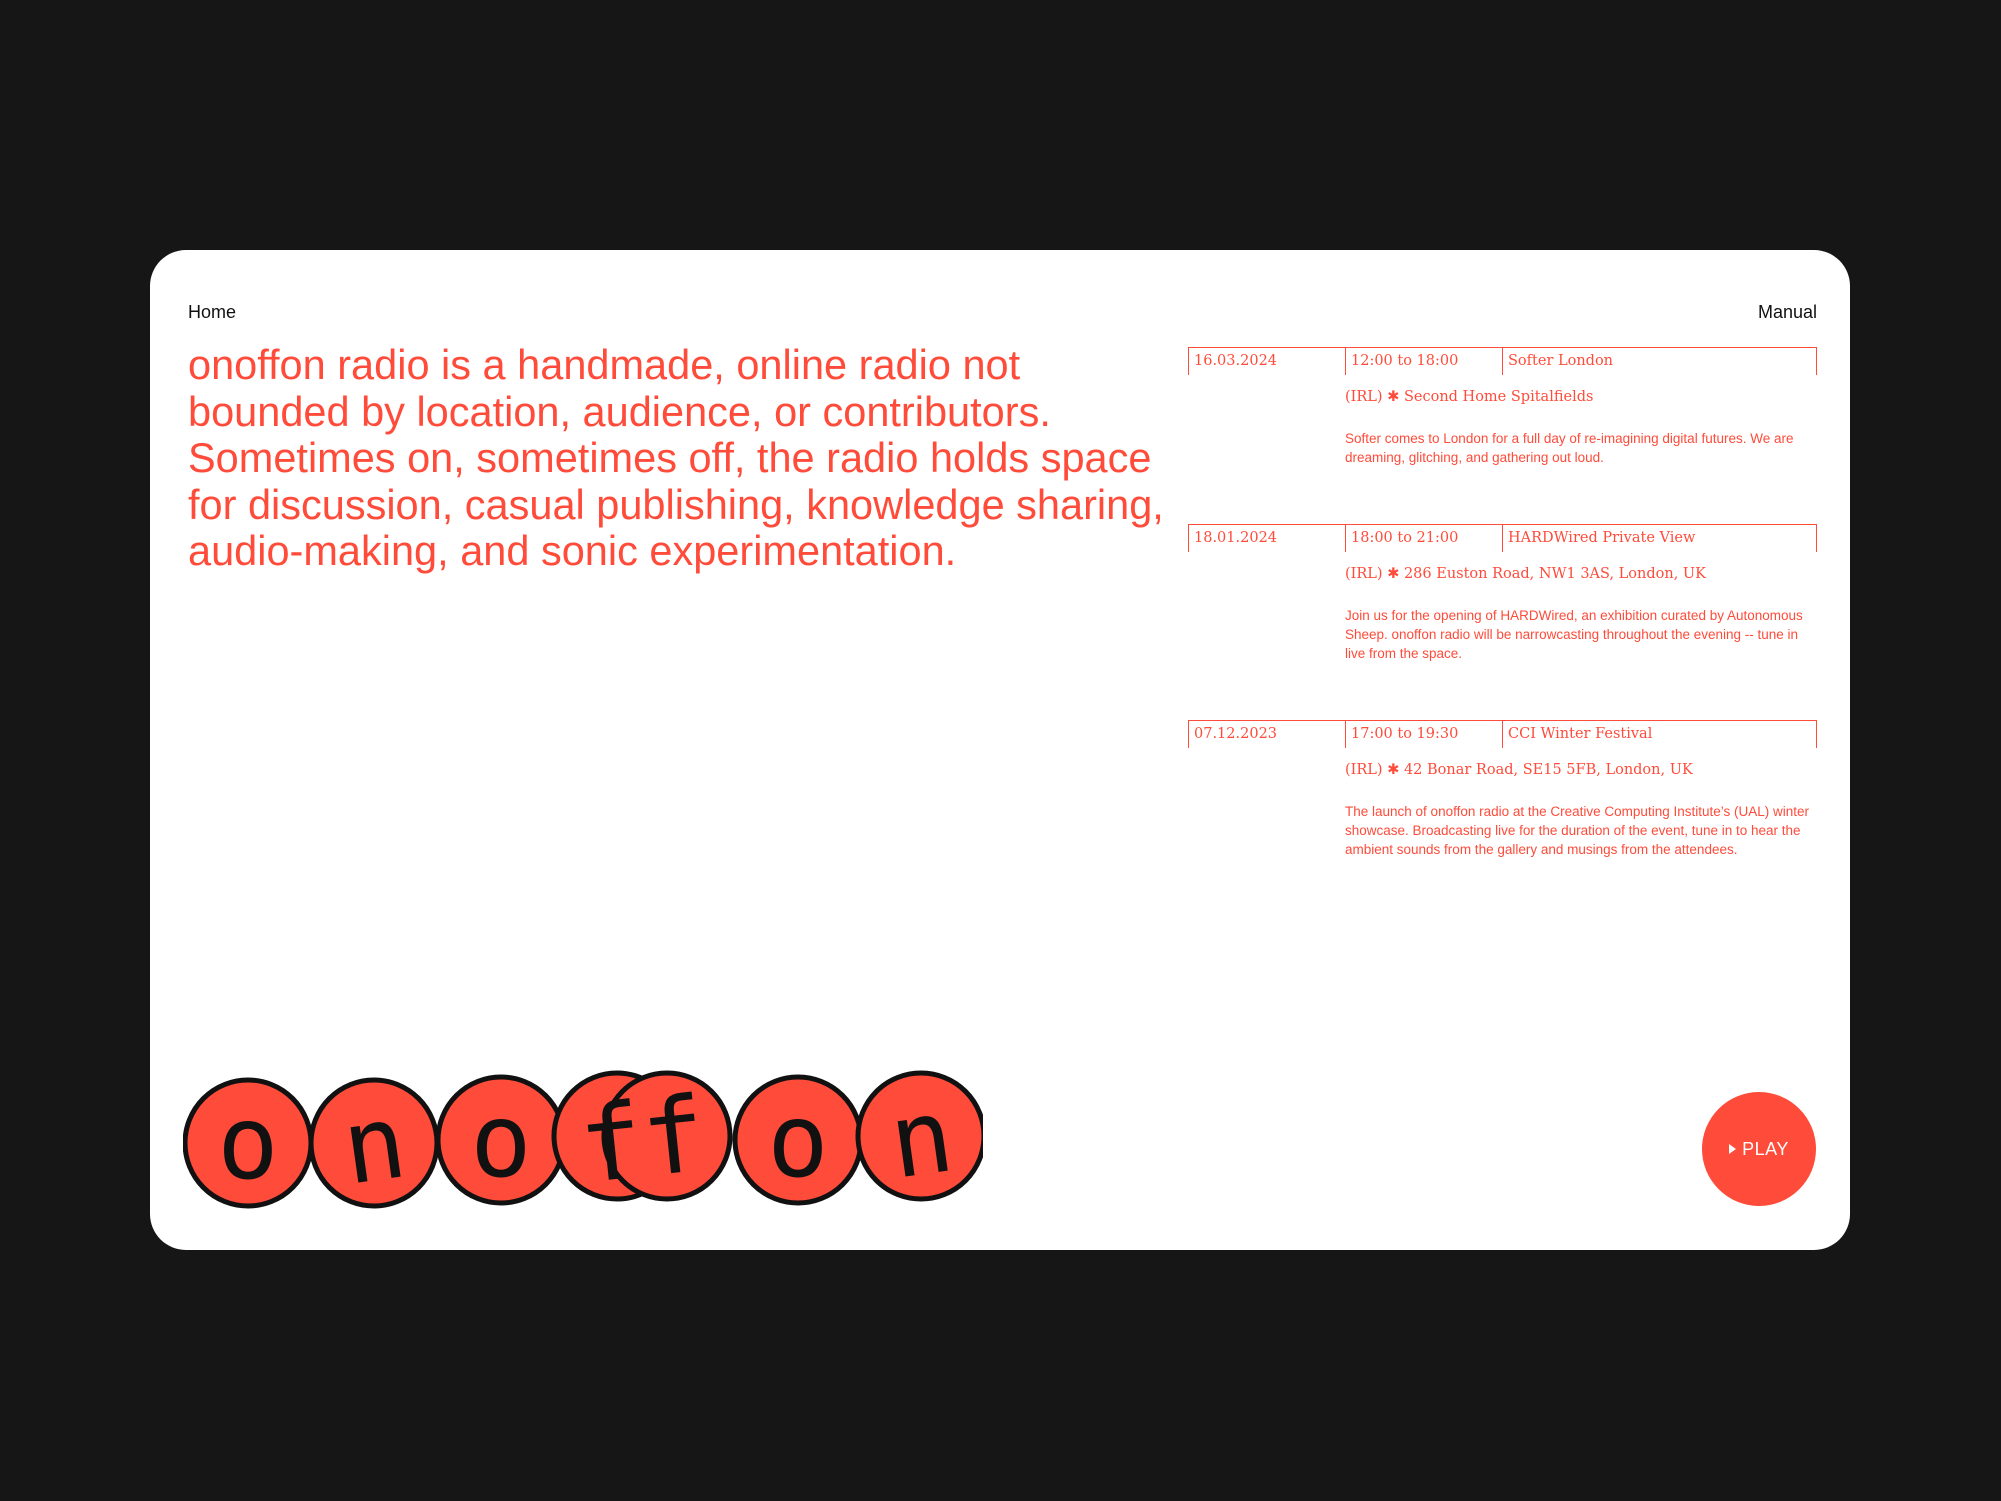 This screenshot has height=1501, width=2001. I want to click on event-date: 16.03.2024, so click(1267, 361).